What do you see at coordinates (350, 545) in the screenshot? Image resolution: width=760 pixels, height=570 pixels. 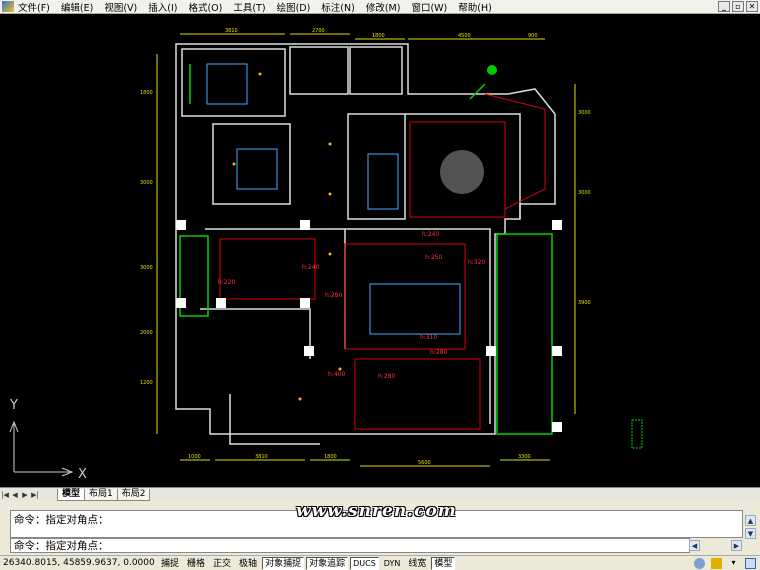 I see `command-input: 命令：指定对角点：` at bounding box center [350, 545].